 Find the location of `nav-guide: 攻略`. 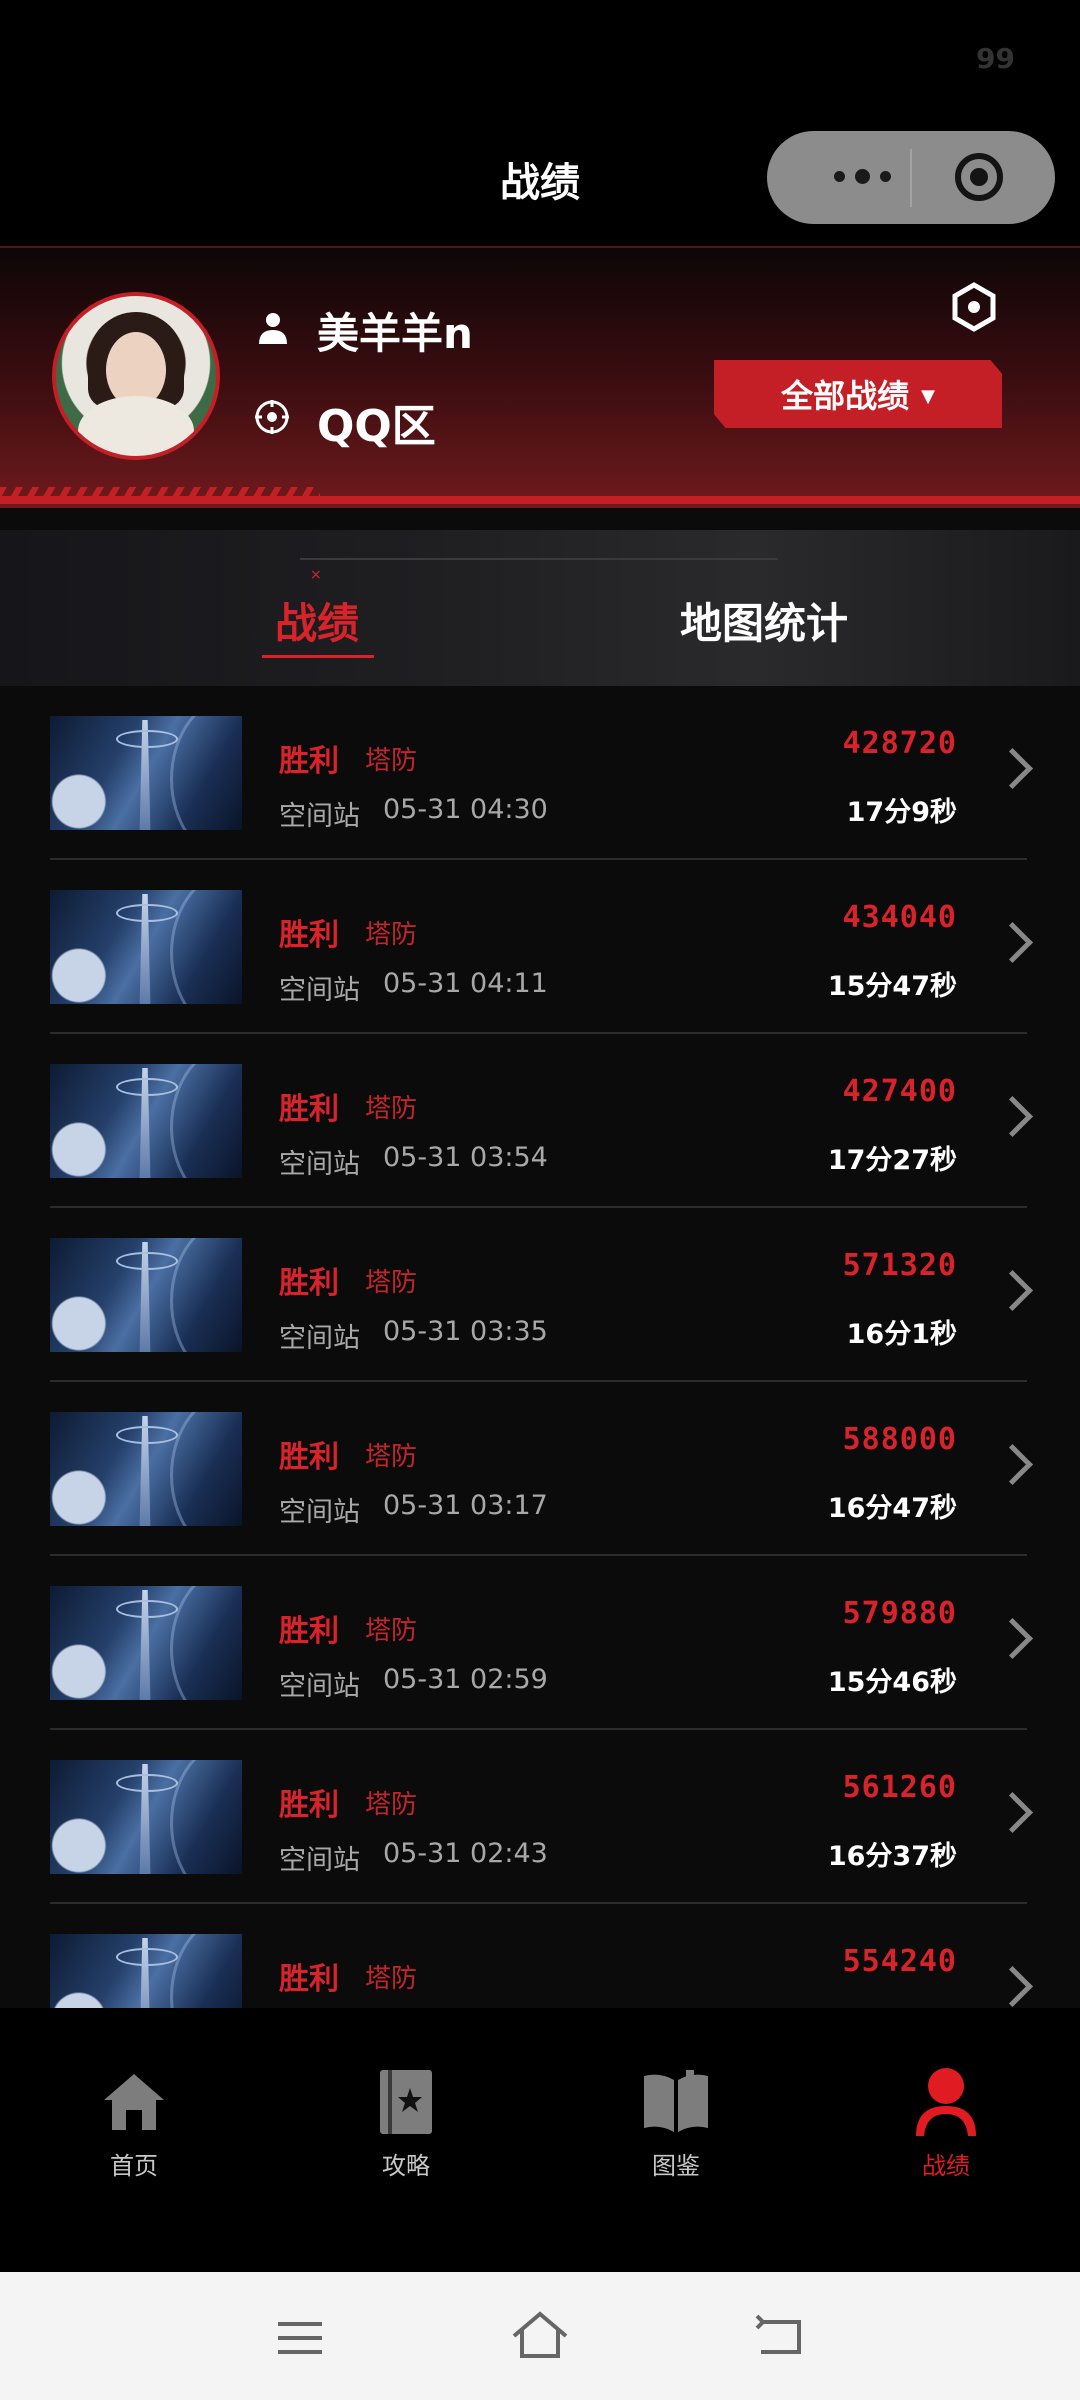

nav-guide: 攻略 is located at coordinates (406, 2123).